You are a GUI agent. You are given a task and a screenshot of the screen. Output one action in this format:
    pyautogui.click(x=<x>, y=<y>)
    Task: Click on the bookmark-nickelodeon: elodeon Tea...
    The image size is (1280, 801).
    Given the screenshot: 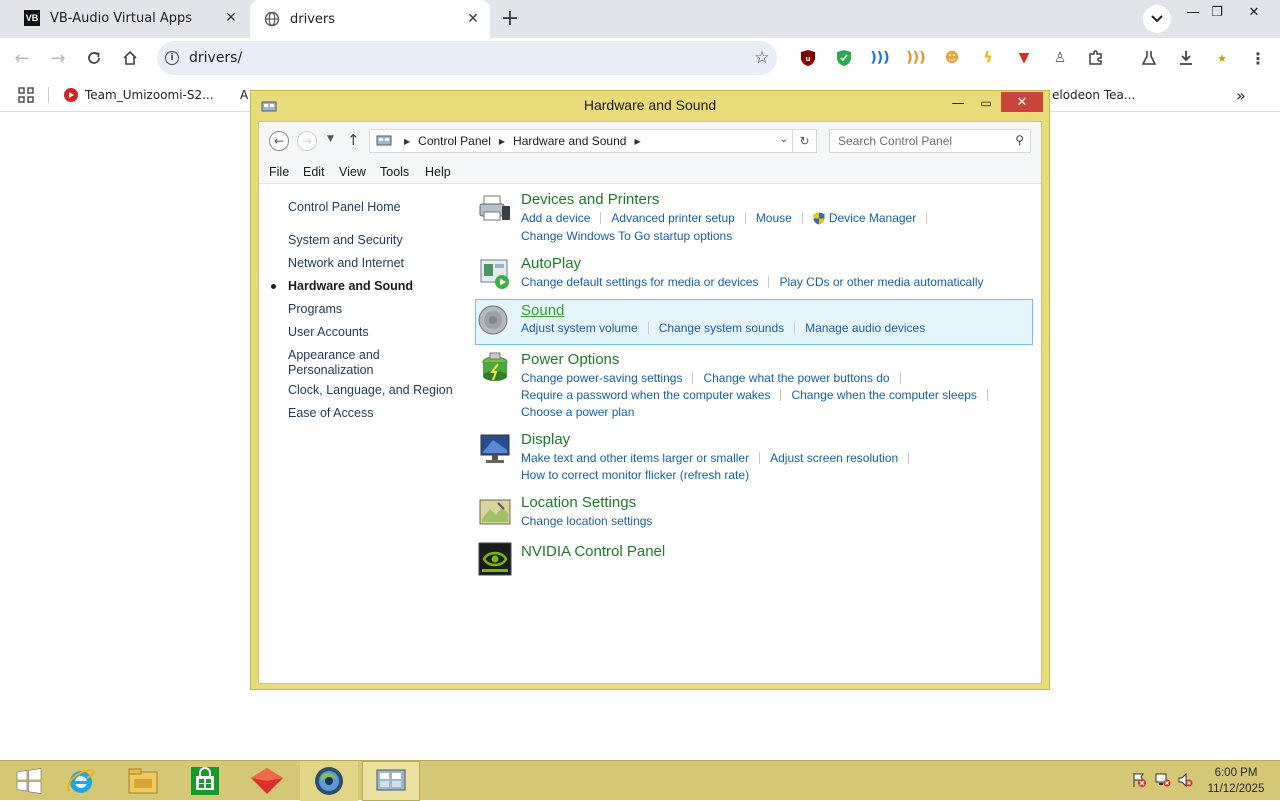 What is the action you would take?
    pyautogui.click(x=1093, y=95)
    